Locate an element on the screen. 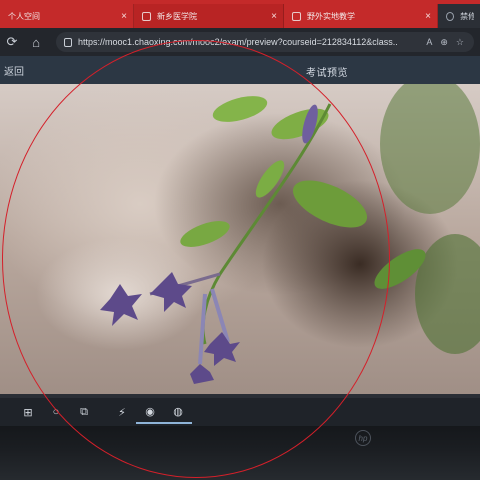  browser-tab-strip: 个人空间 × 新乡医学院 × 野外实地教学 × 禁修 is located at coordinates (240, 14).